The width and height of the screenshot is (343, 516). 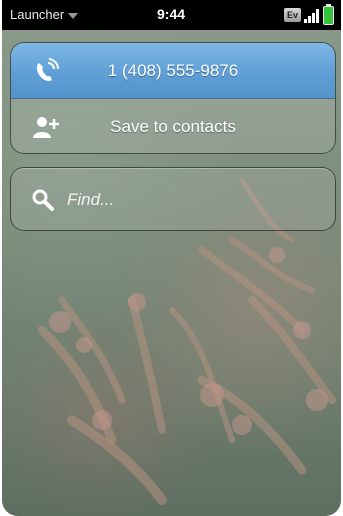 I want to click on phone-number-label: 1 (408) 555-9876, so click(x=173, y=70).